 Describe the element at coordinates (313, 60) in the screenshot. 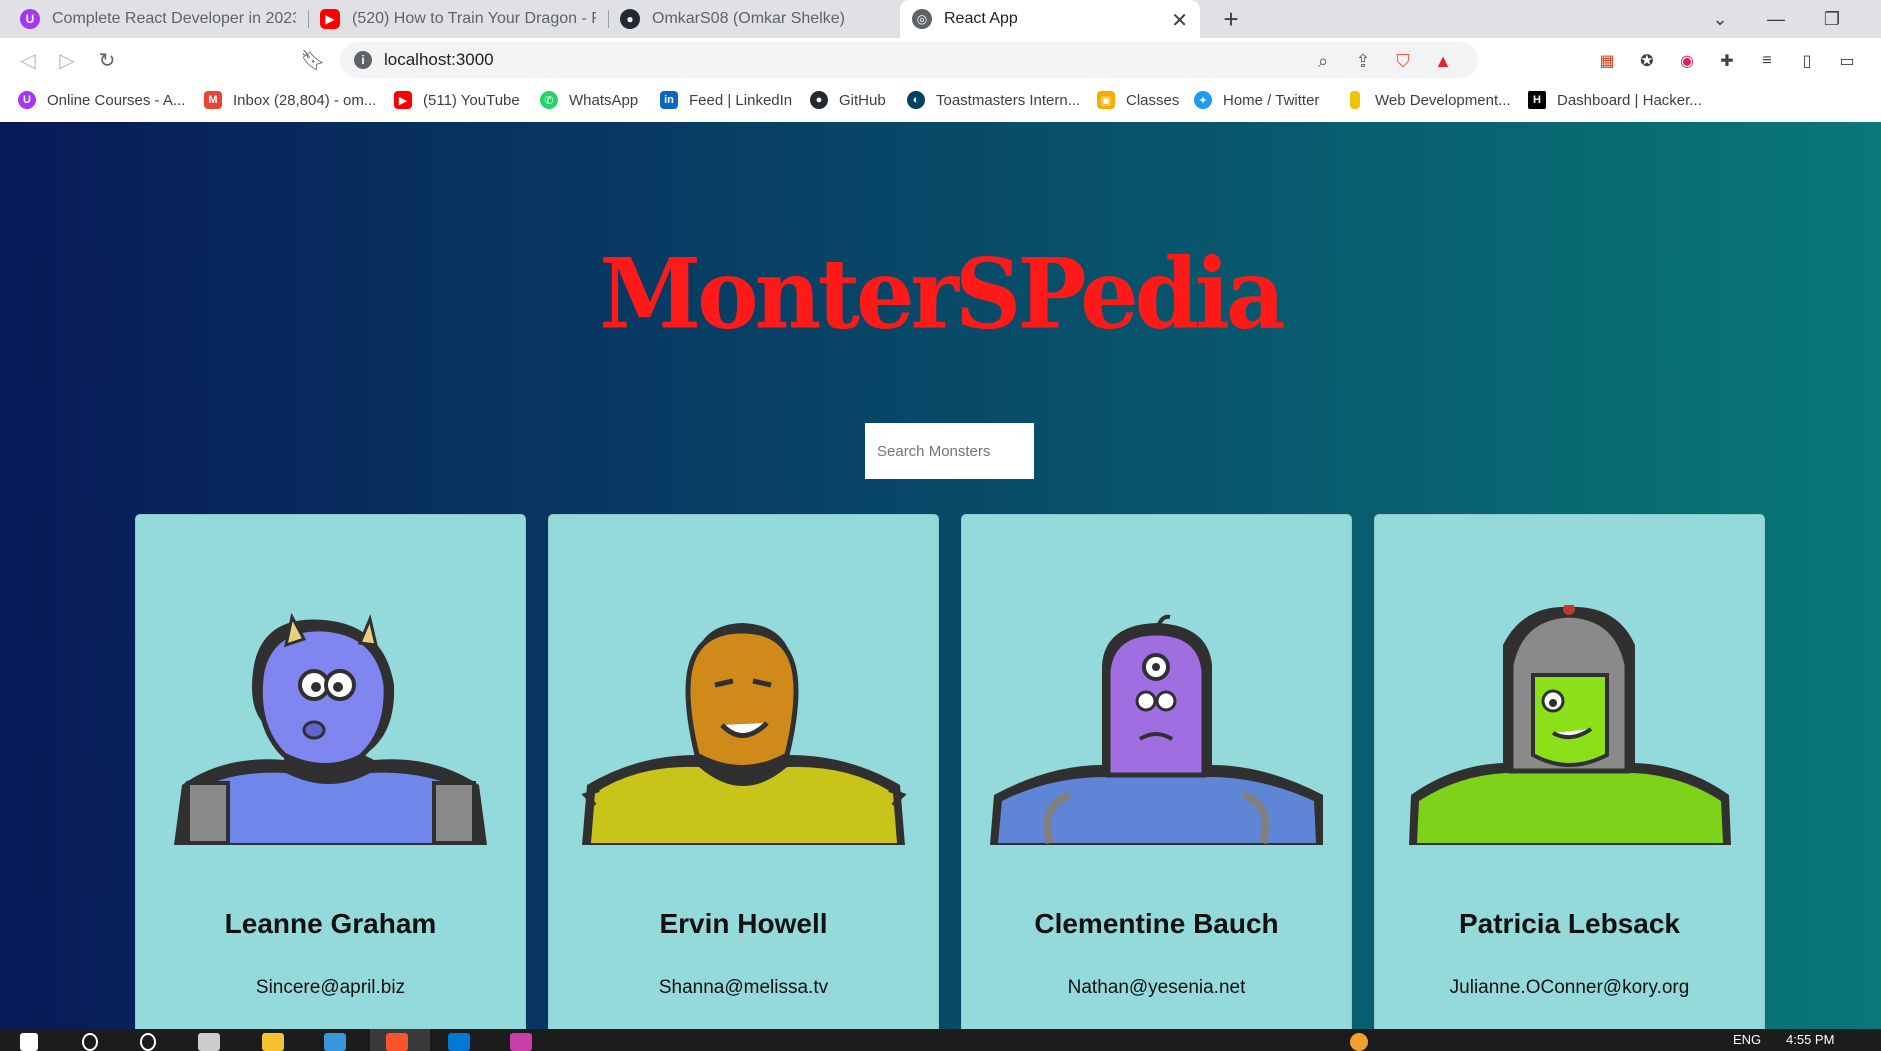

I see `bookmark-page-icon: 🔖︎` at that location.